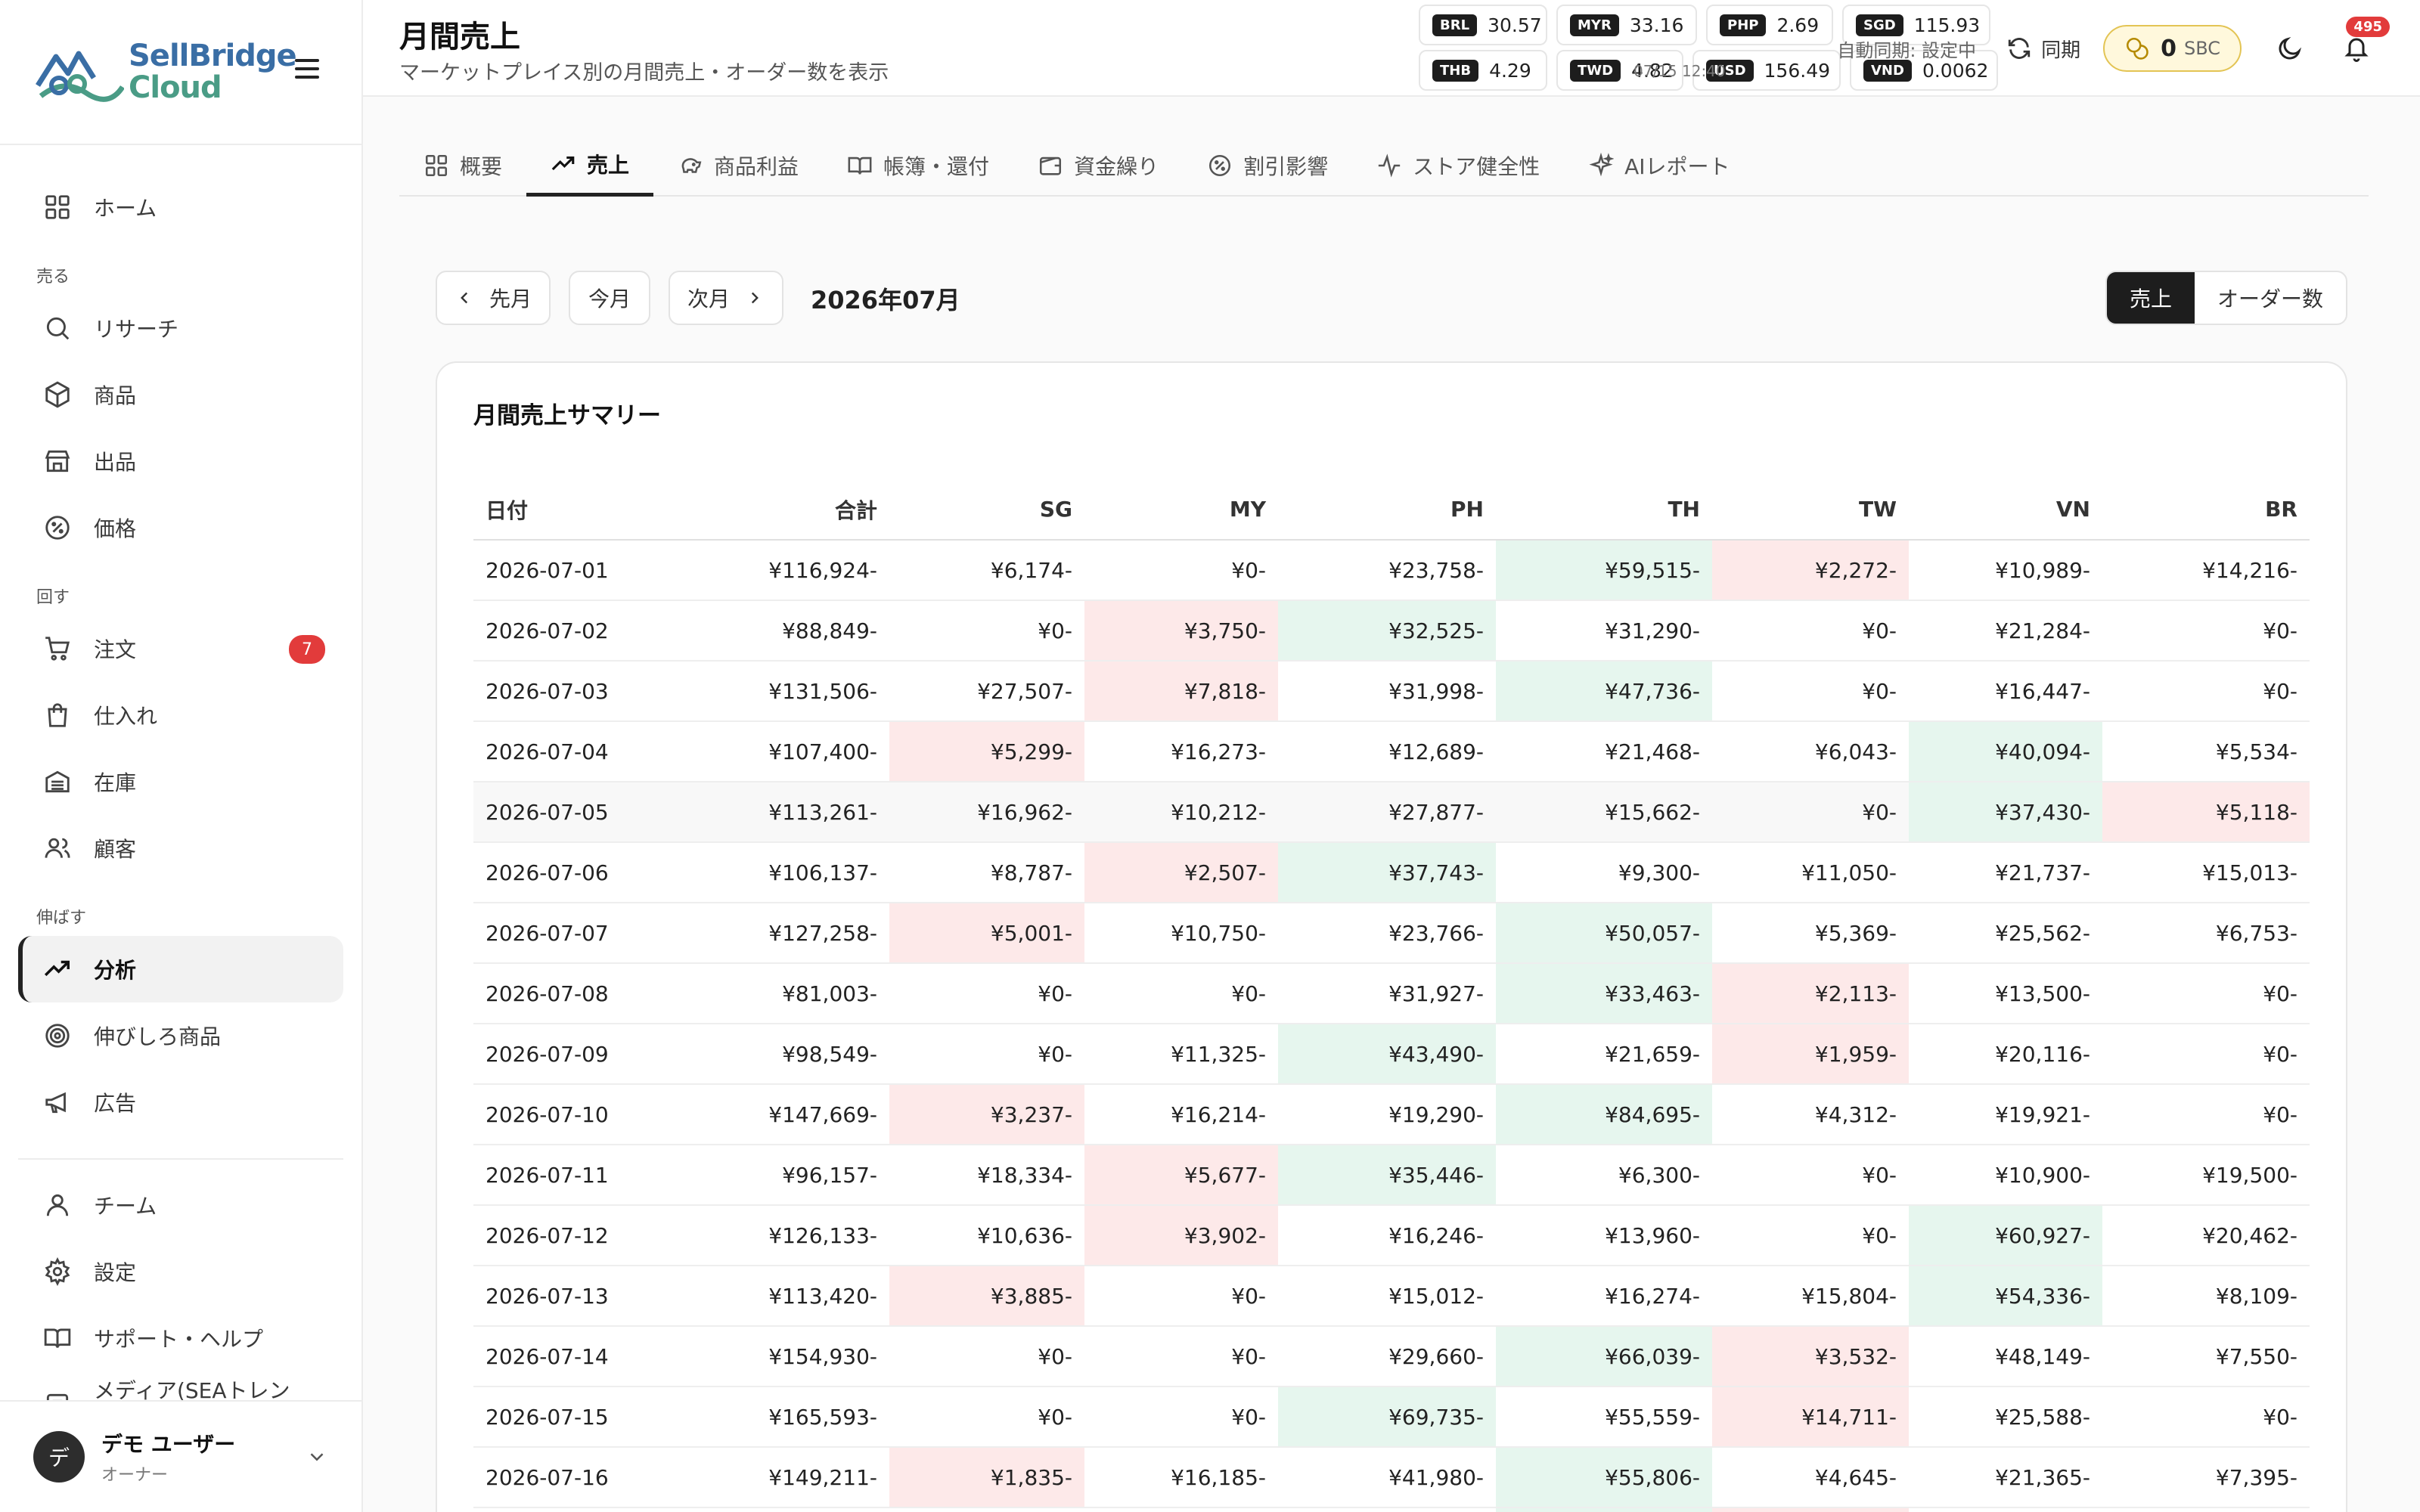 This screenshot has width=2420, height=1512. What do you see at coordinates (1769, 25) in the screenshot?
I see `fx-rate-php: PHP 2.69` at bounding box center [1769, 25].